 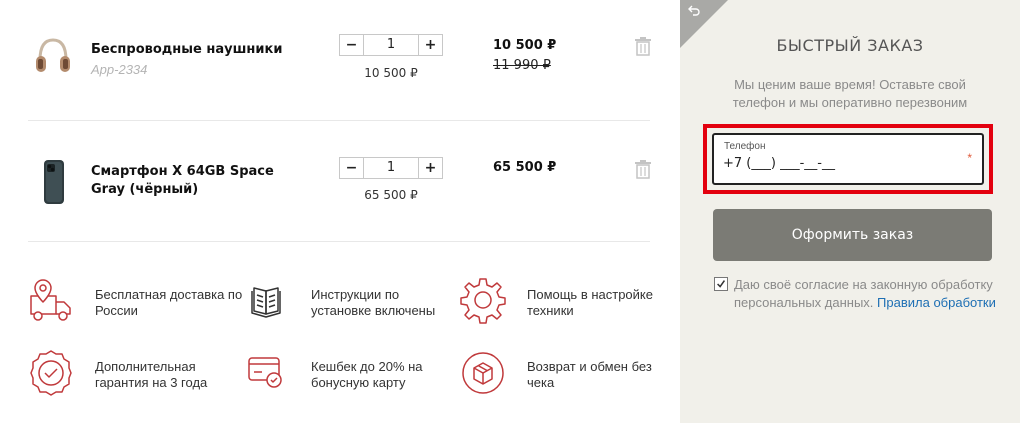 I want to click on smartphone-thumbnail, so click(x=53, y=184).